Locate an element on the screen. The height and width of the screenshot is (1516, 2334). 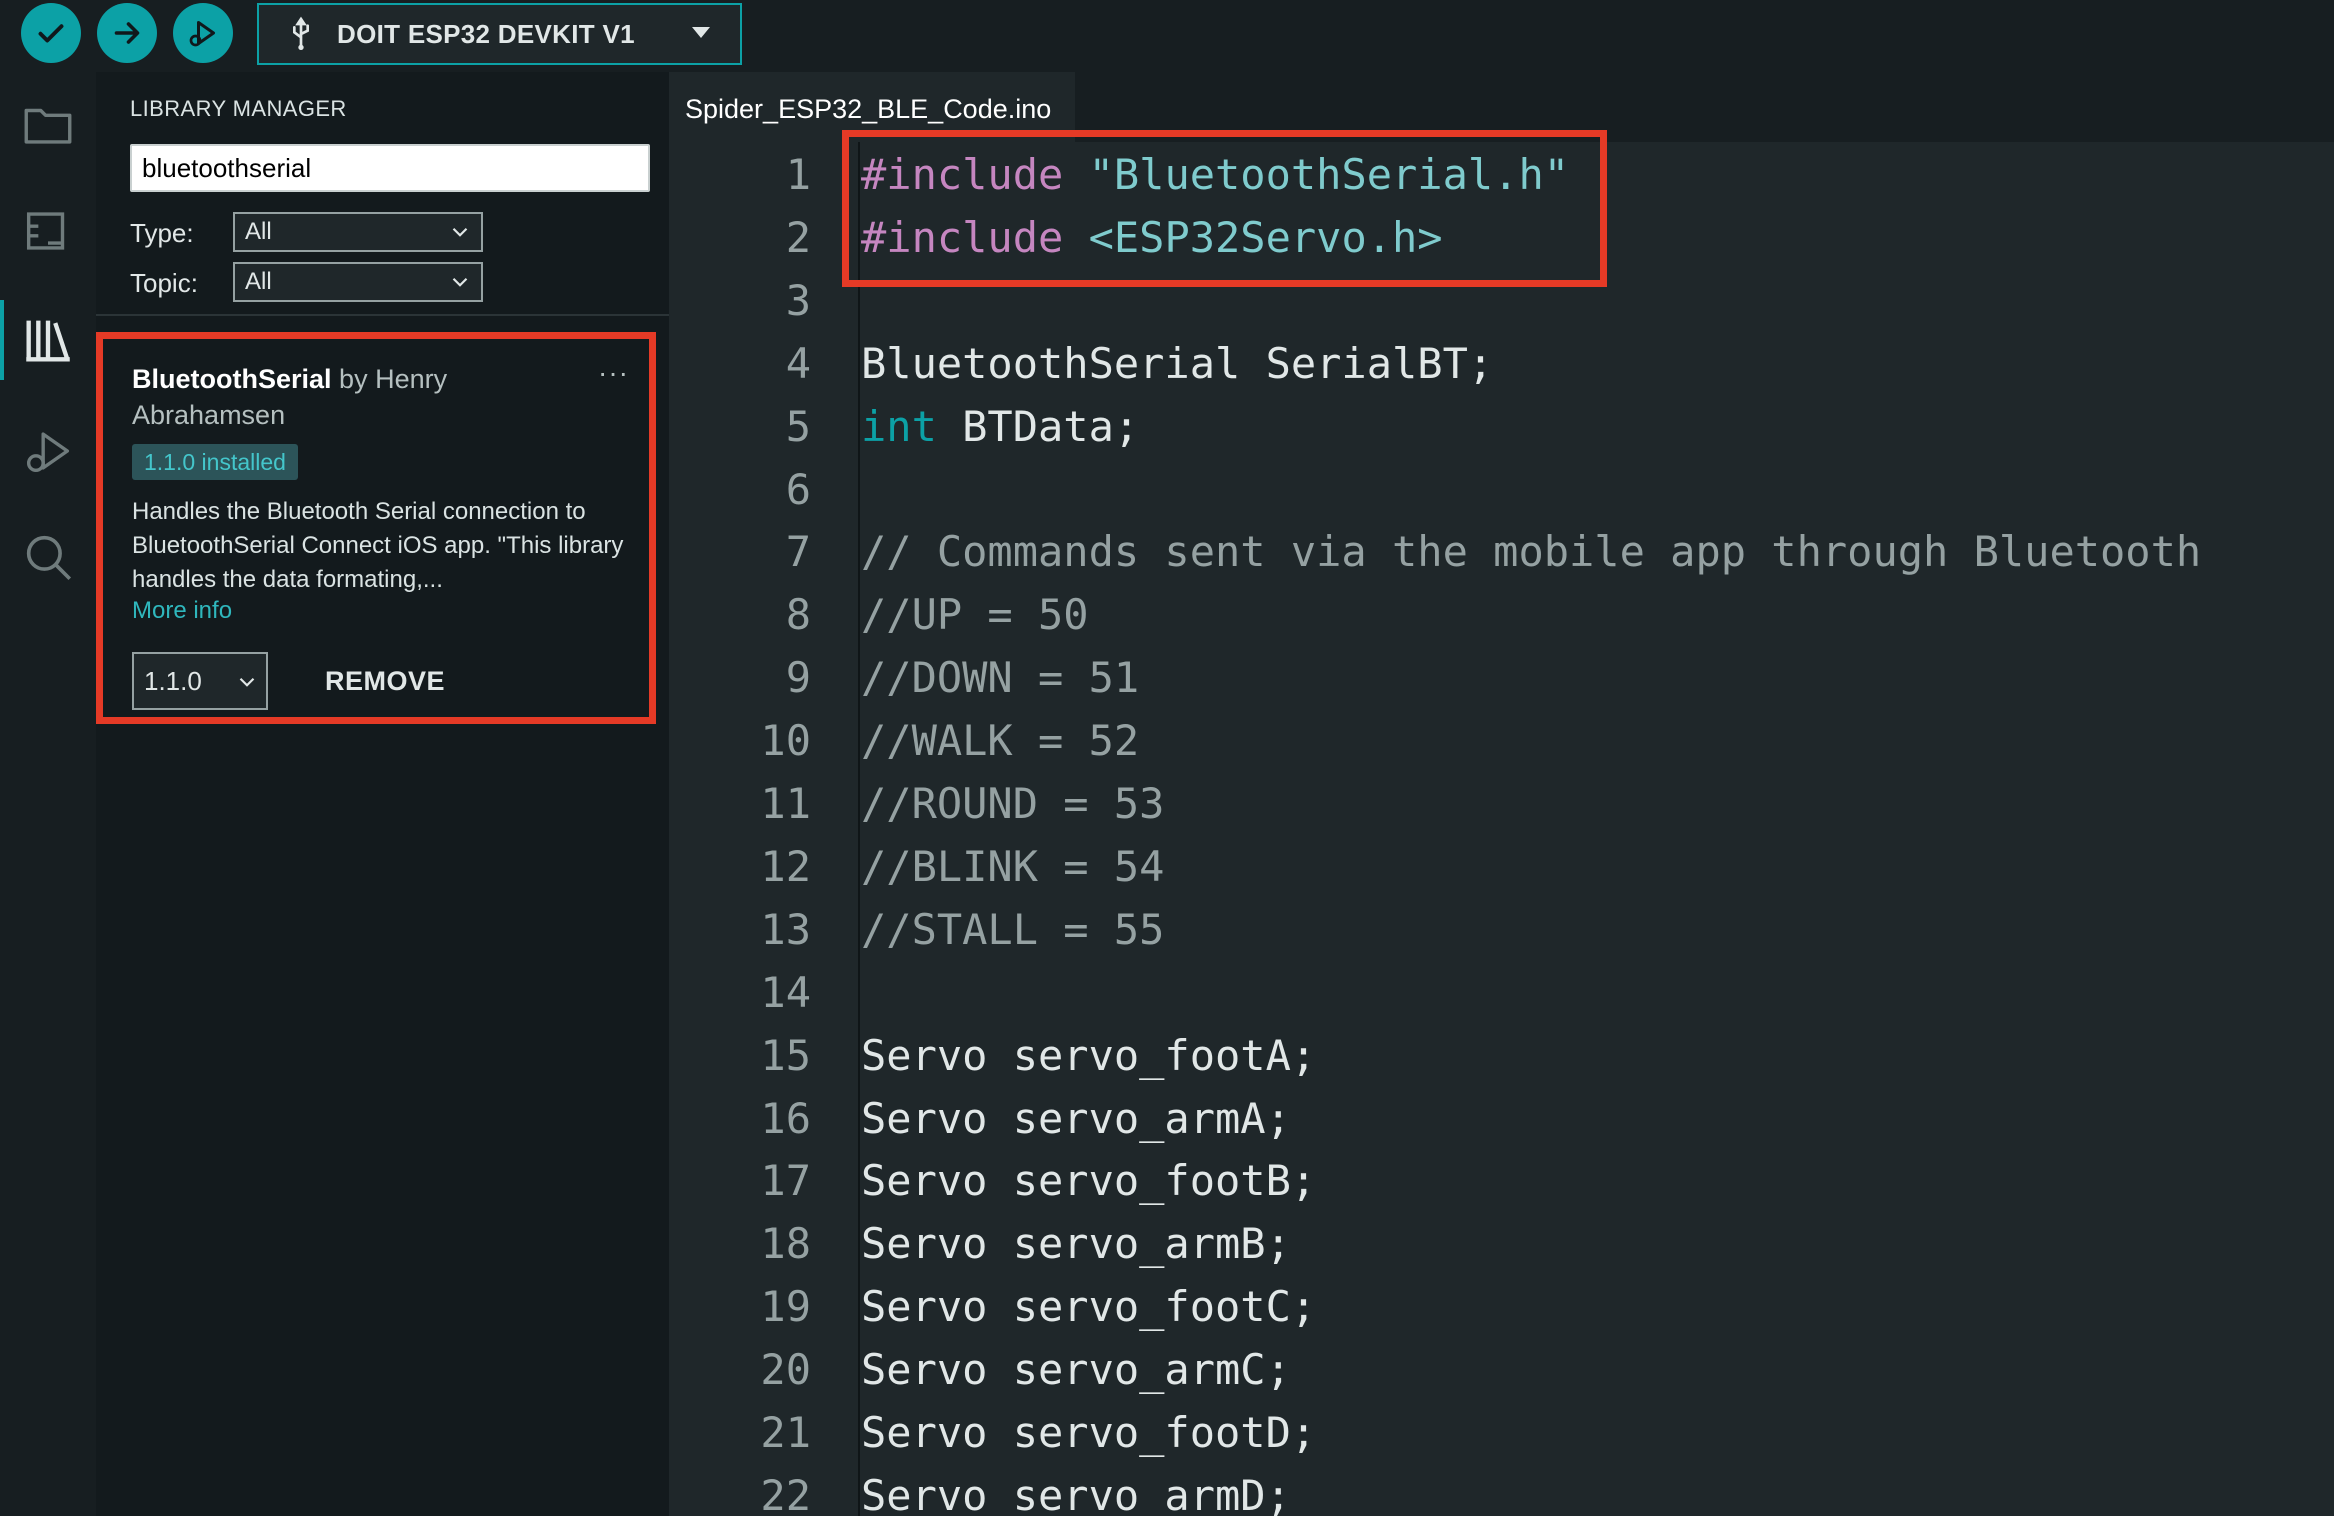
line-text: //DOWN = 51 is located at coordinates (1000, 678).